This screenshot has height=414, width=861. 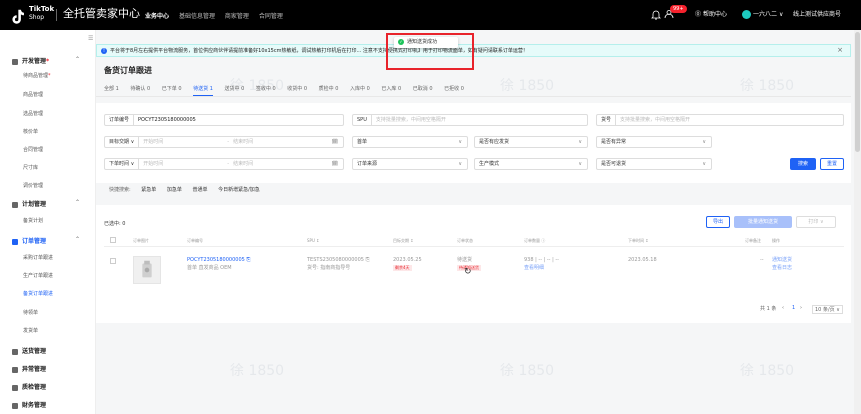 What do you see at coordinates (29, 203) in the screenshot?
I see `sidebar-group-plan: 计划管理` at bounding box center [29, 203].